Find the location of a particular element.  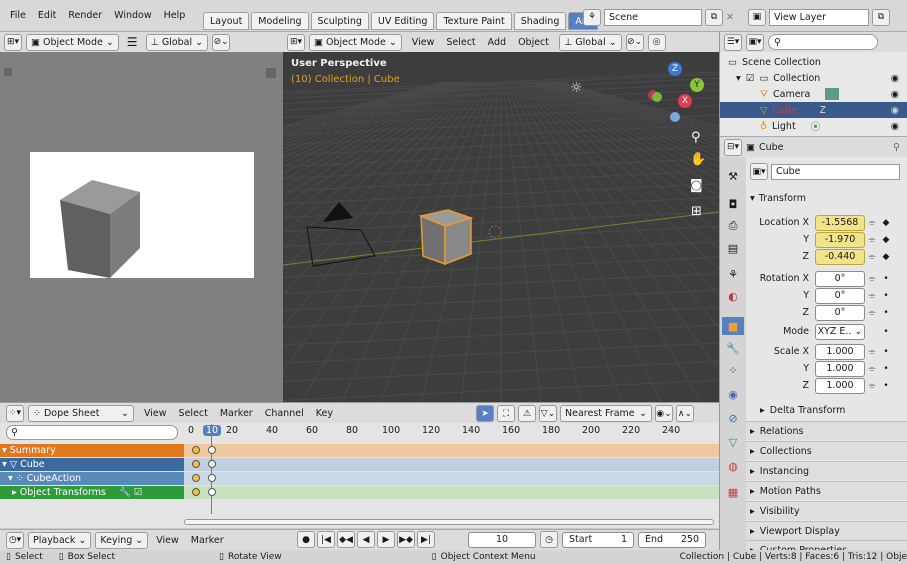

current-frame-field: 10 is located at coordinates (502, 539).